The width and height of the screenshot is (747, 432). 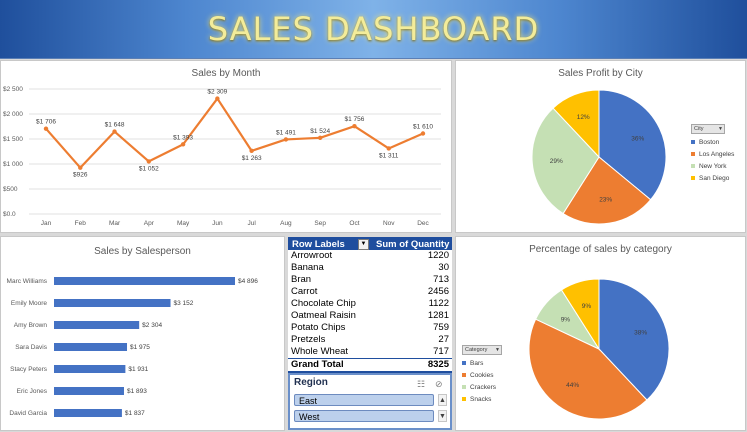 I want to click on row-labels-header: Row Labels ▼, so click(x=330, y=244).